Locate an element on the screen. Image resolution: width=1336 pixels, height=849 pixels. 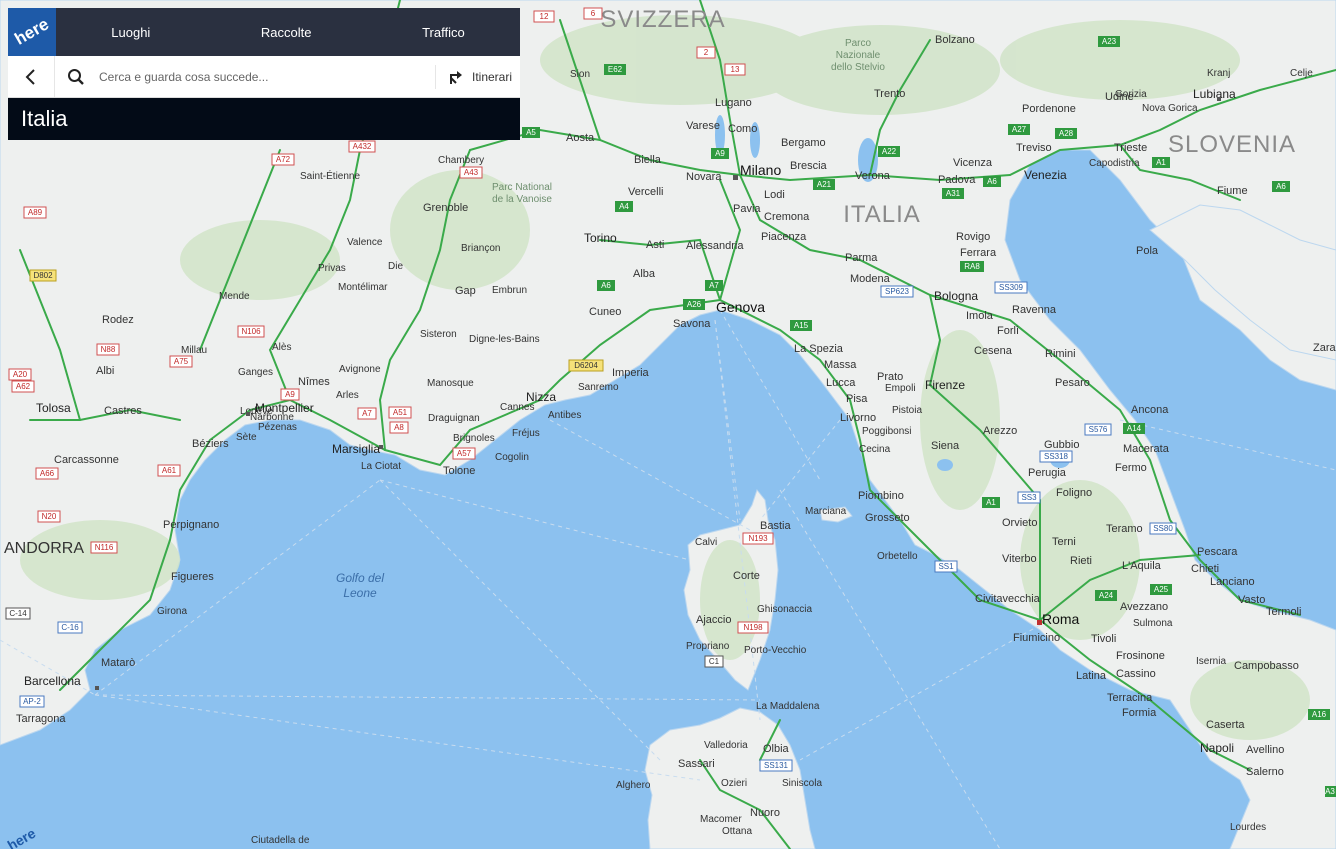
nav-tabs: Luoghi Raccolte Traffico is located at coordinates (288, 32).